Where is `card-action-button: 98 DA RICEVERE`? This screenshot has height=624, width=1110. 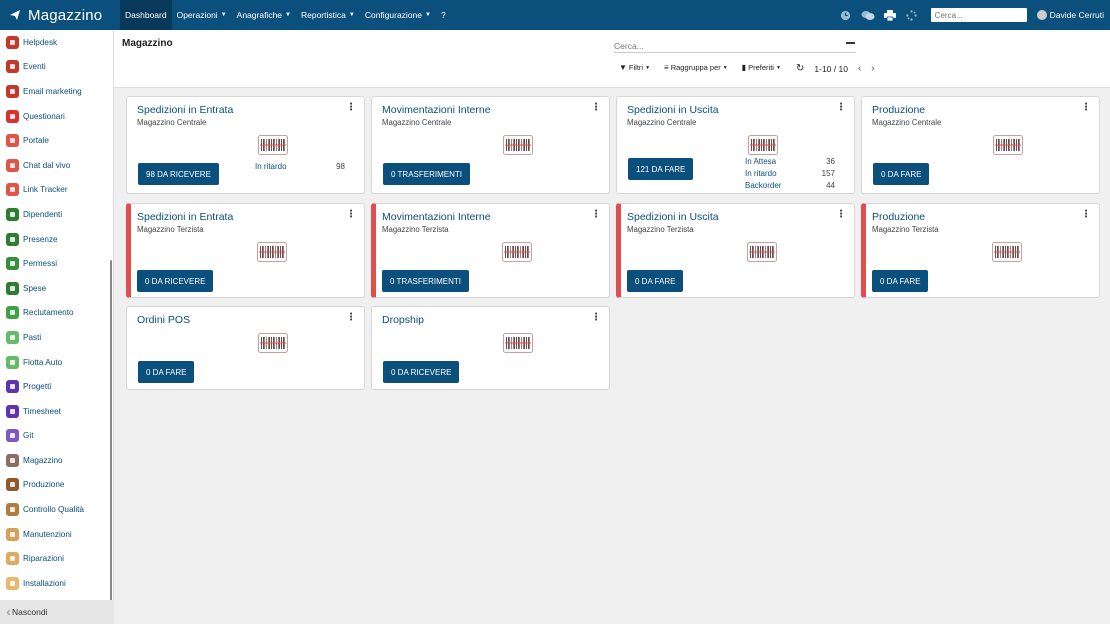 card-action-button: 98 DA RICEVERE is located at coordinates (178, 174).